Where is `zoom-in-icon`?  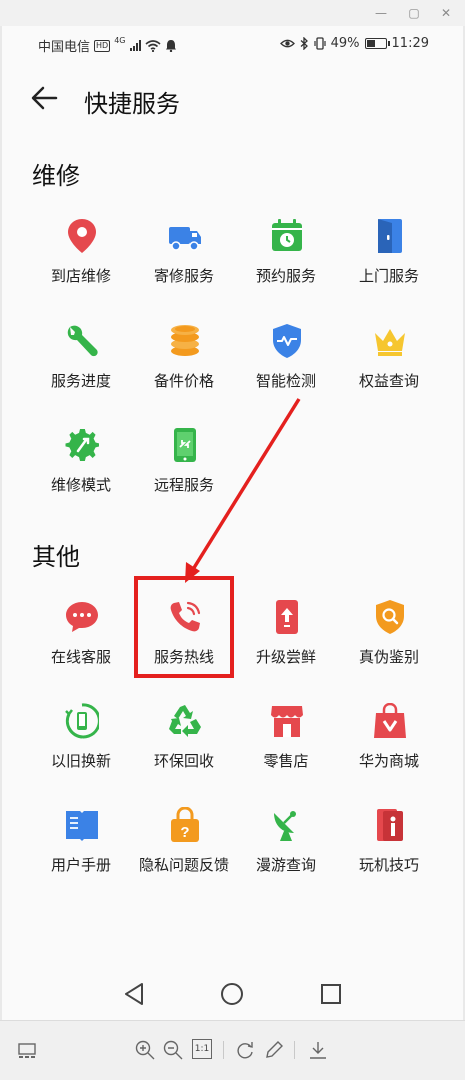
zoom-in-icon is located at coordinates (145, 1050).